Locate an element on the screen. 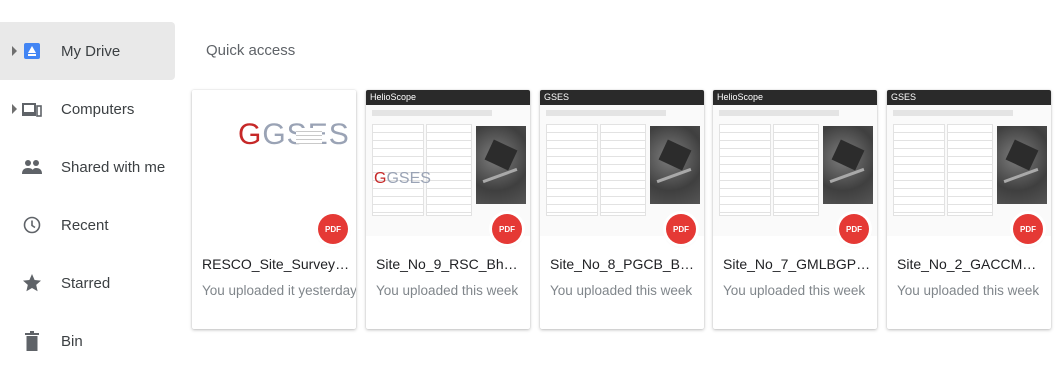  file-activity: You uploaded it yesterday is located at coordinates (279, 290).